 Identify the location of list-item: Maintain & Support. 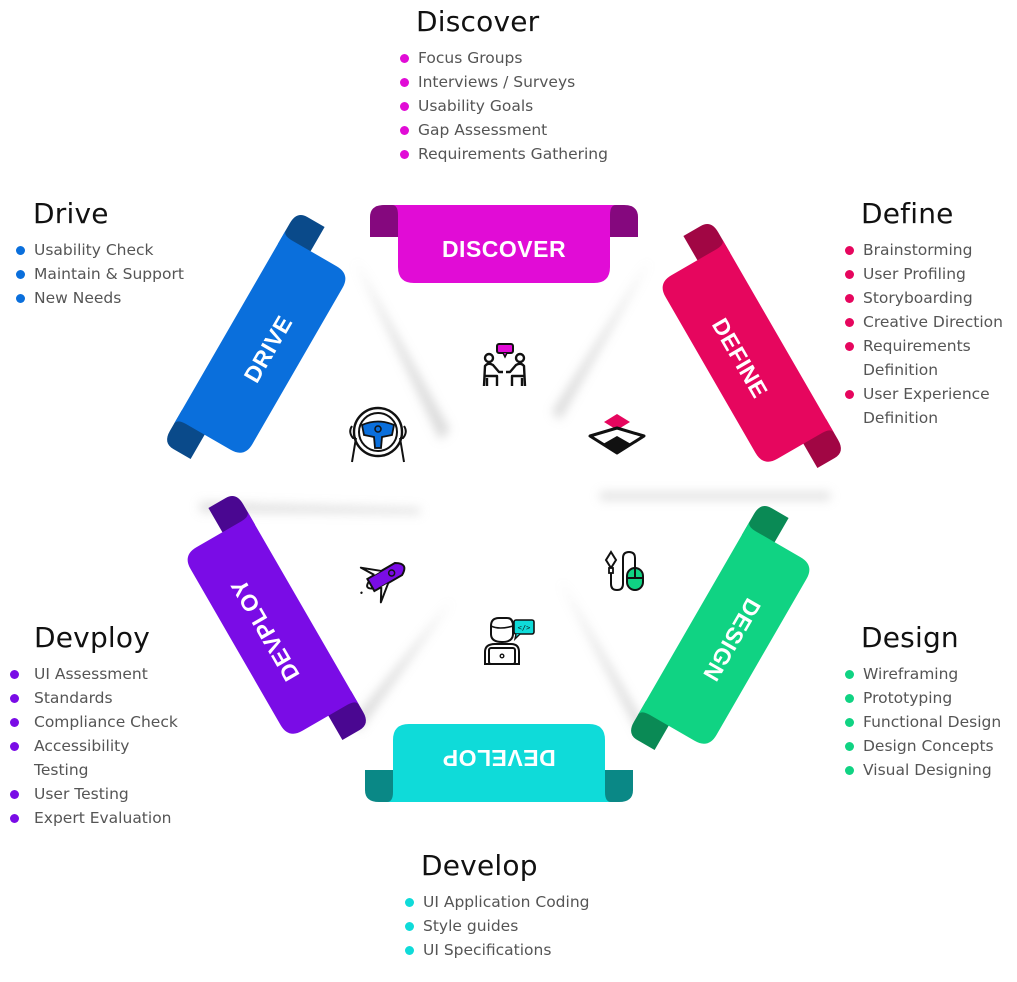
(100, 274).